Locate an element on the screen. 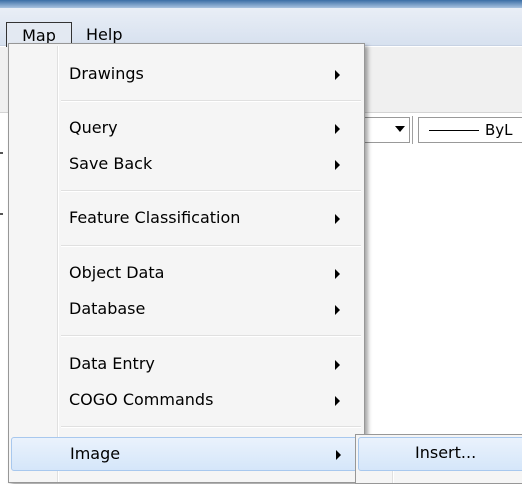  menu-item-image: Image is located at coordinates (186, 454).